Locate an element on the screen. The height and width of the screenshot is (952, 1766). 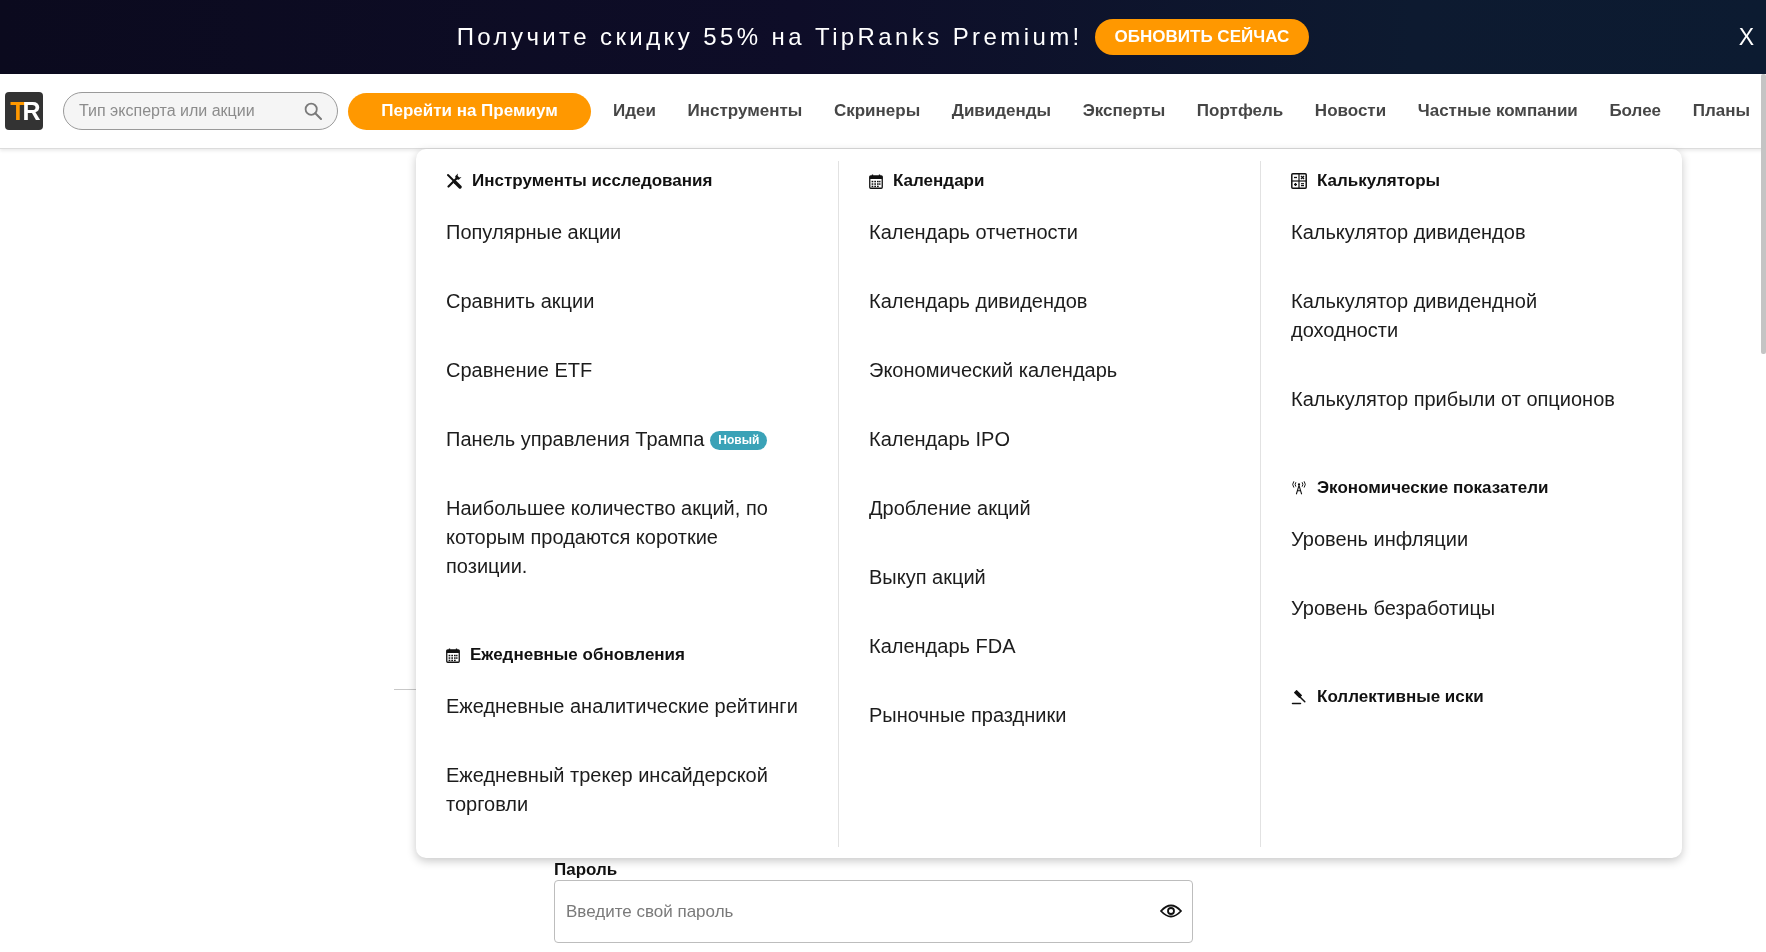
nav-link: Планы is located at coordinates (1721, 111).